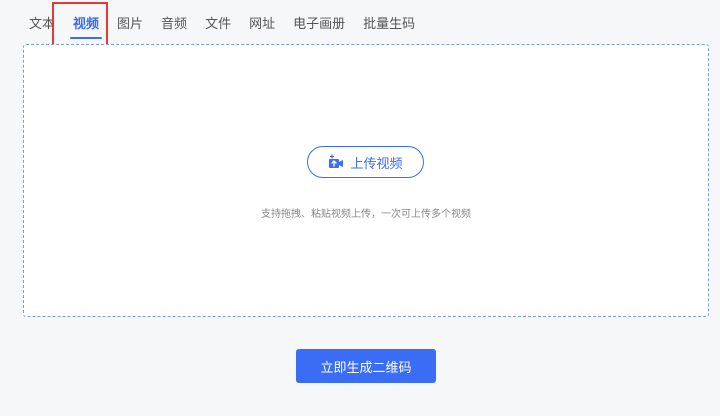 The height and width of the screenshot is (416, 720). Describe the element at coordinates (86, 25) in the screenshot. I see `tab-video: 视频` at that location.